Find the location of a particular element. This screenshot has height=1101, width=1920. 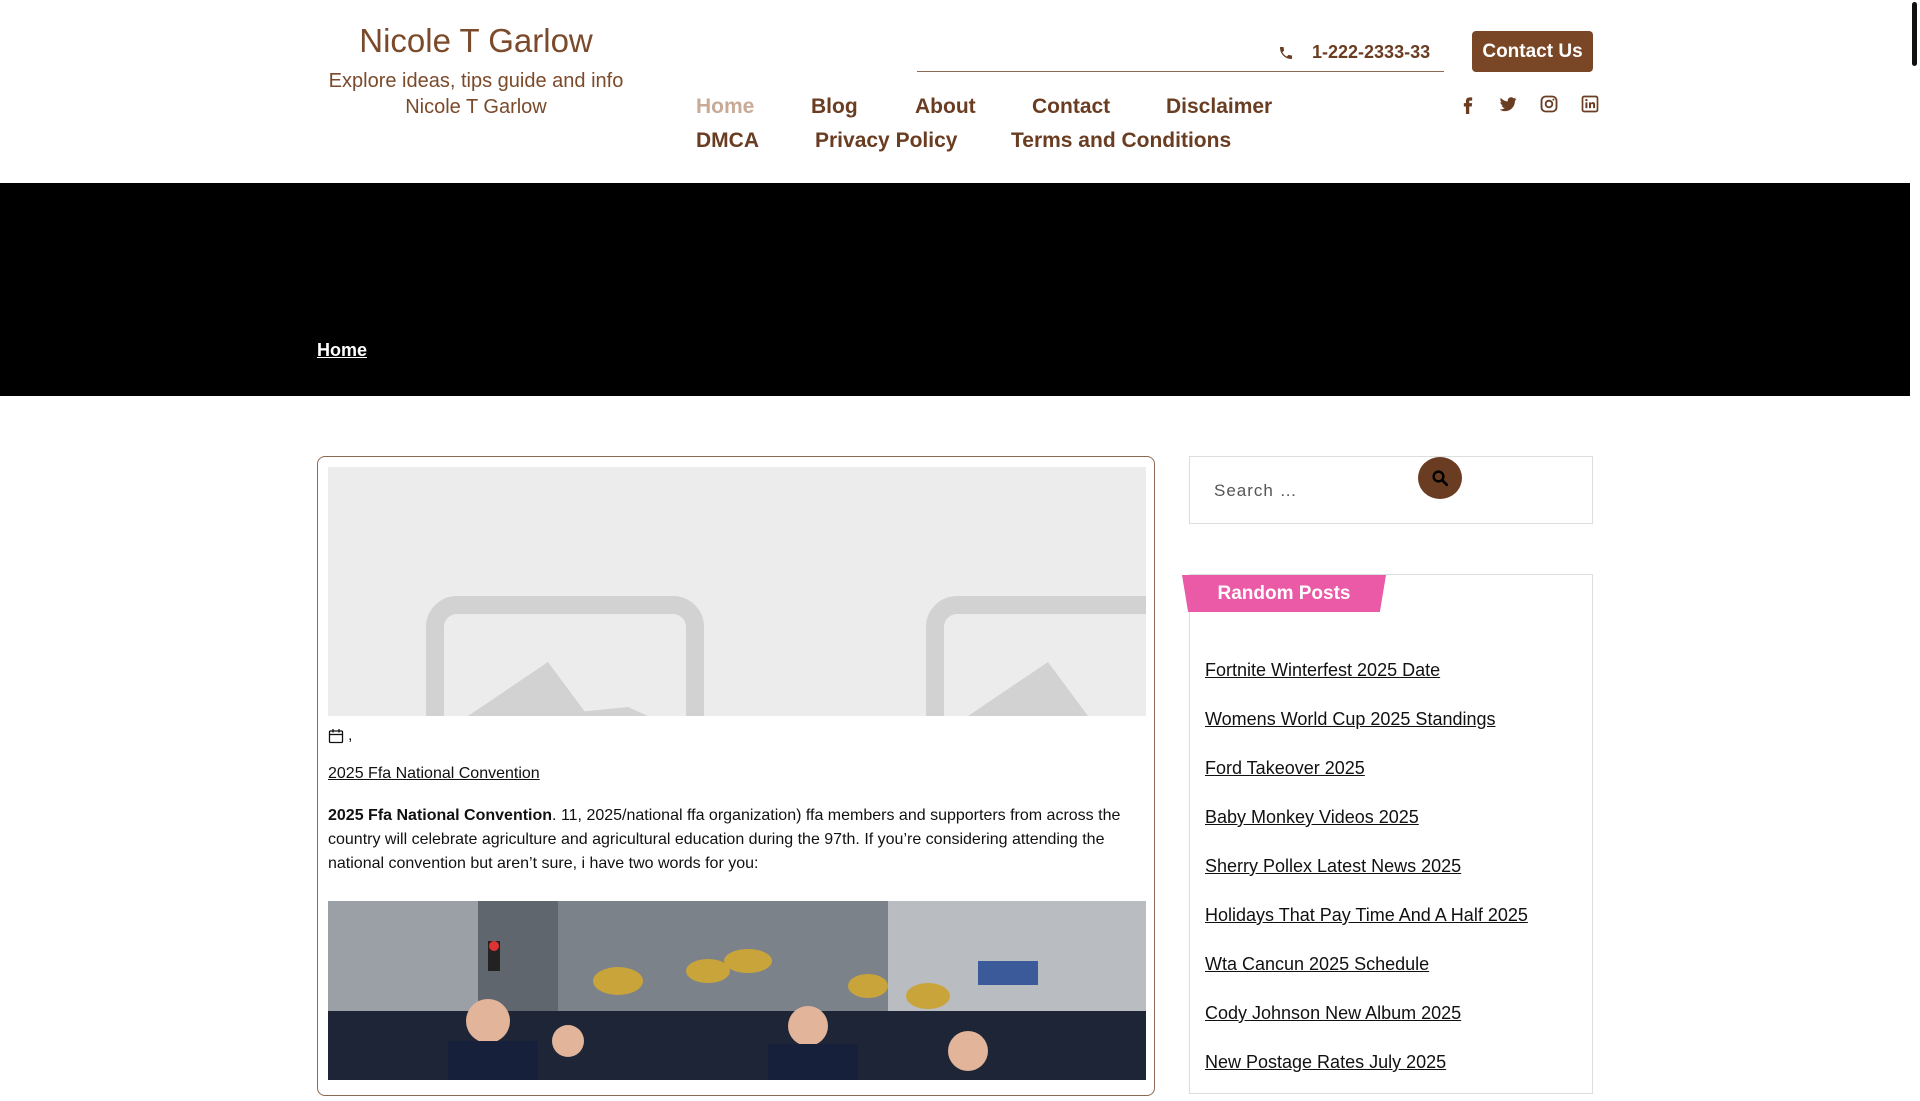

random-post-link: Holidays That Pay Time And A Half 2025 is located at coordinates (1366, 915).